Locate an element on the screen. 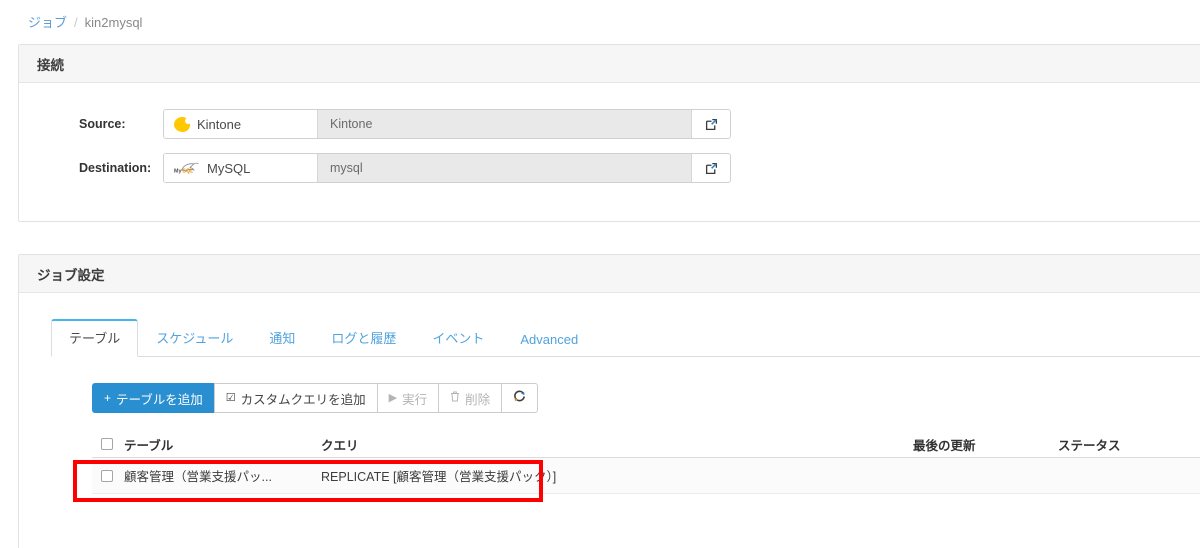 Image resolution: width=1200 pixels, height=548 pixels. breadcrumb: ジョブ / kin2mysql is located at coordinates (85, 23).